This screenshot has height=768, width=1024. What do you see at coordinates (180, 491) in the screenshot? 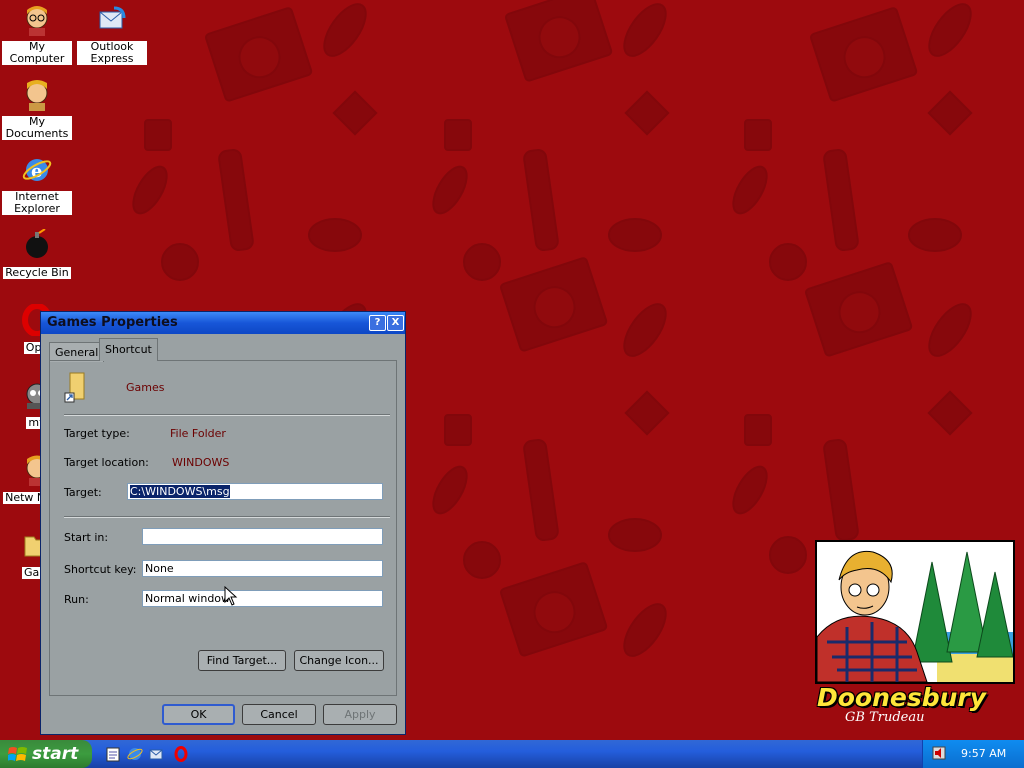
I see `target-value: C:\WINDOWS\msg` at bounding box center [180, 491].